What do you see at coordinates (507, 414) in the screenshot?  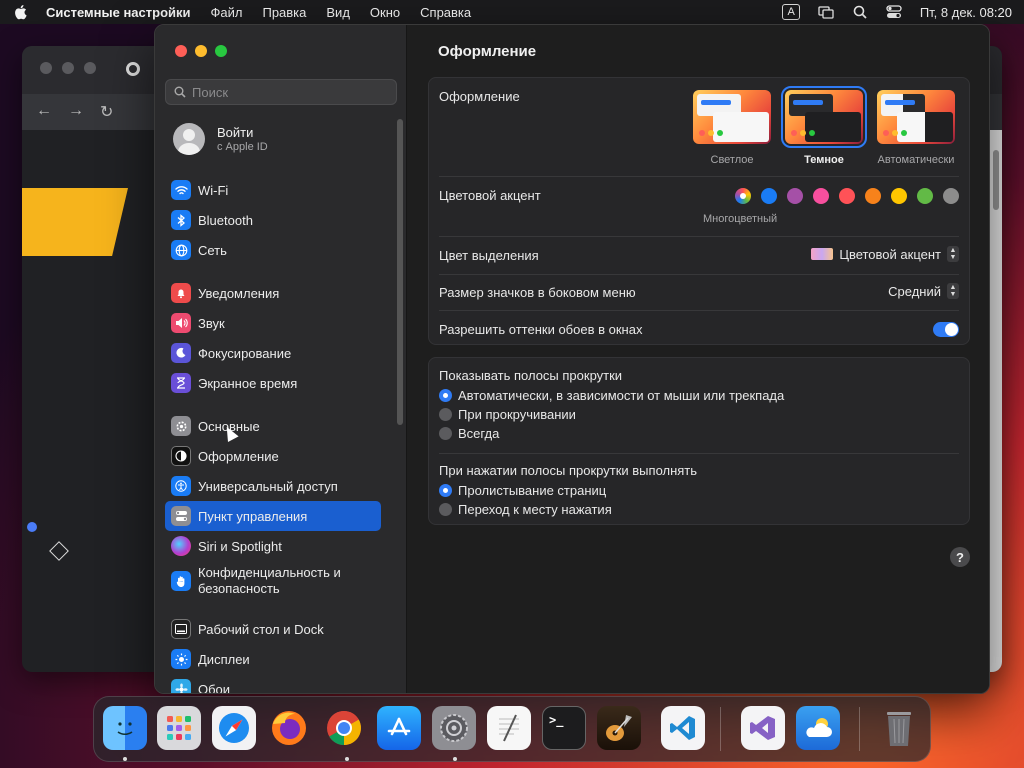 I see `scrollbars-when-scrolling-radio: При прокручивании` at bounding box center [507, 414].